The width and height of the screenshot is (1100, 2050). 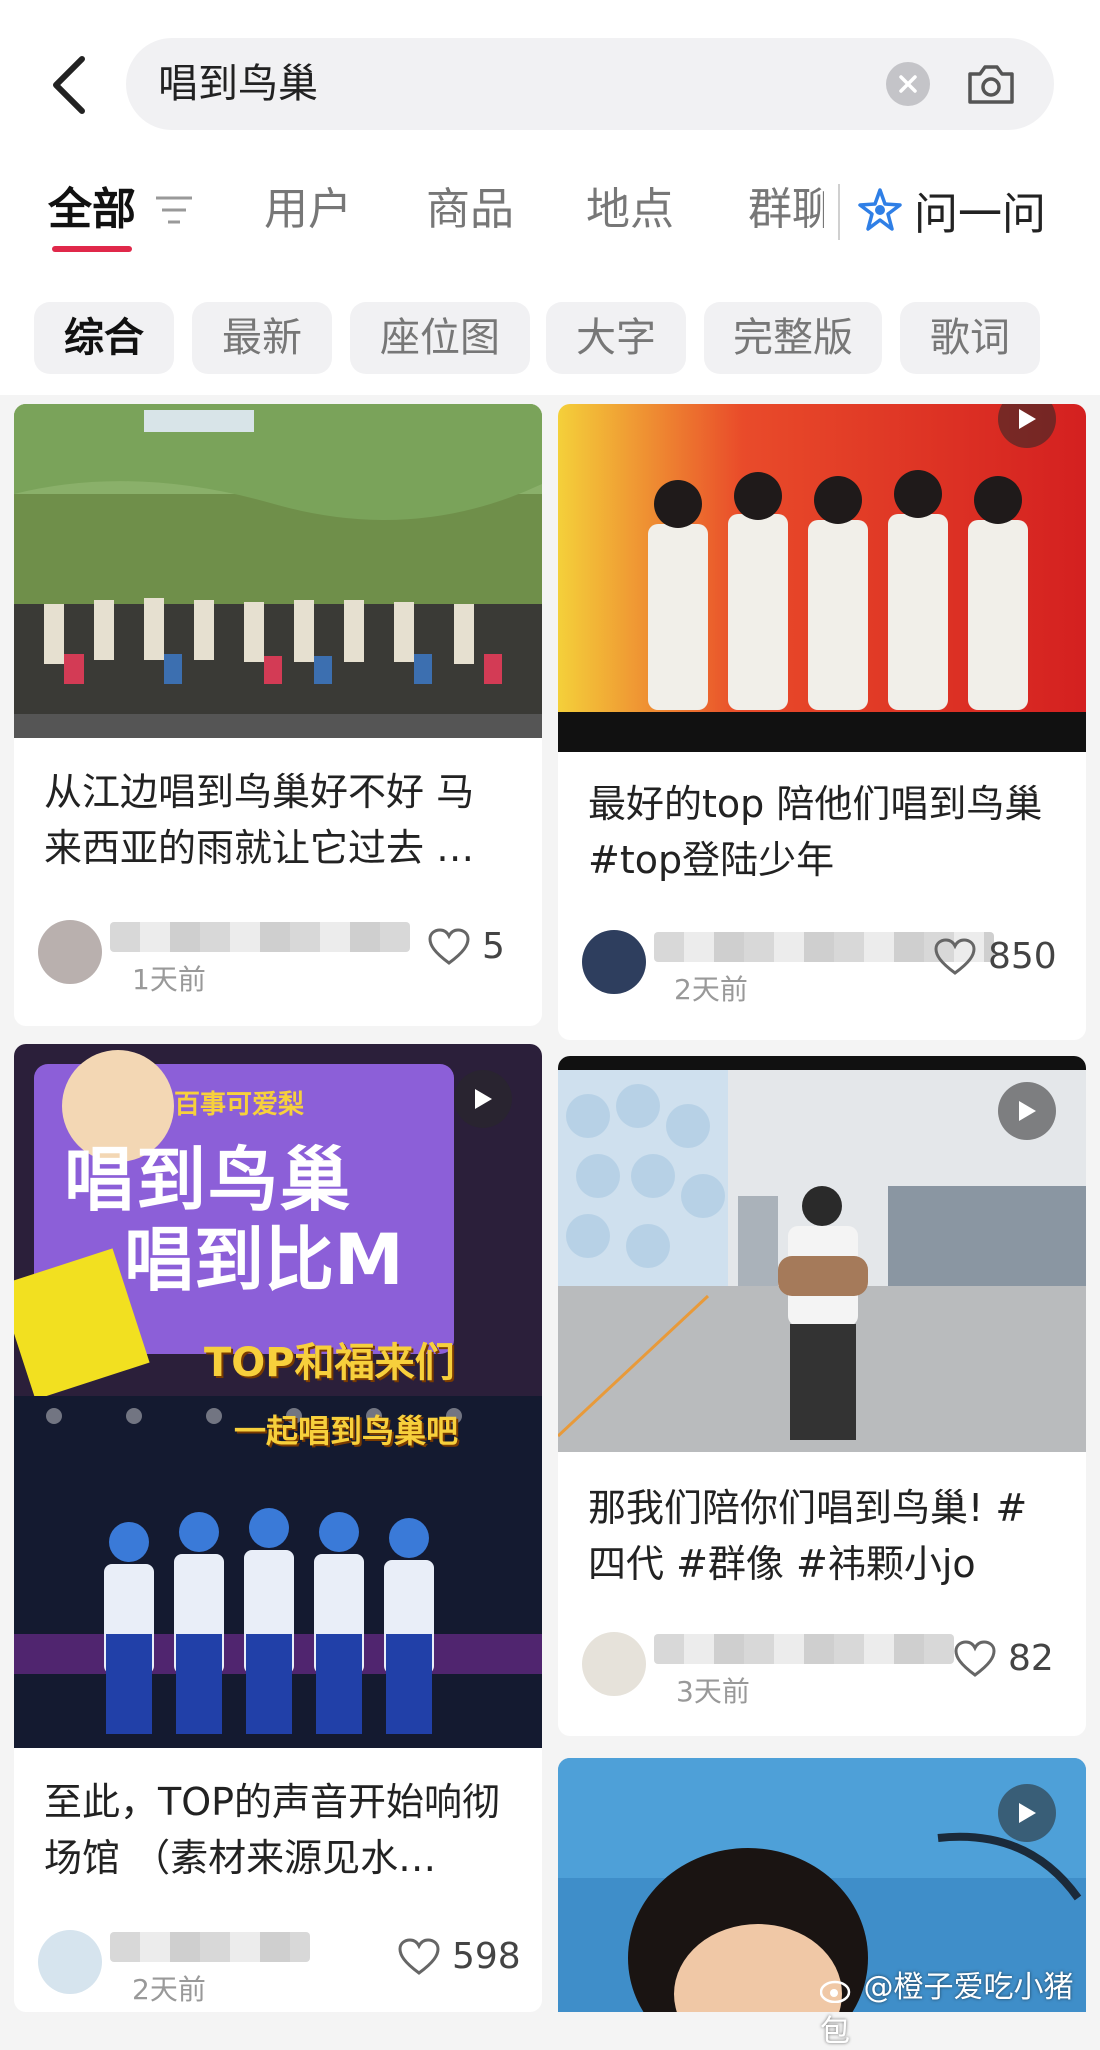 What do you see at coordinates (308, 210) in the screenshot?
I see `tab-users: 用户` at bounding box center [308, 210].